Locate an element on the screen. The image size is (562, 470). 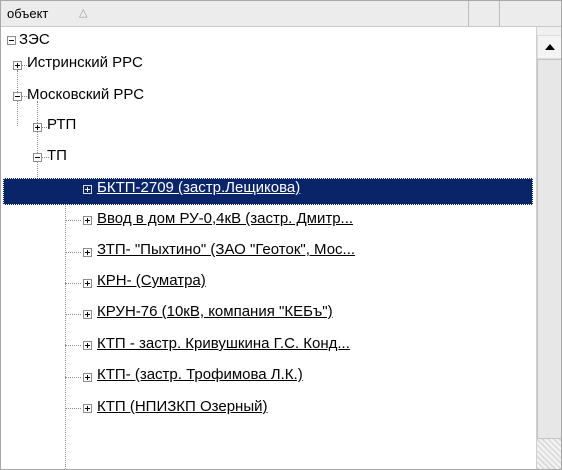
tree-node-root: ЗЭС is located at coordinates (34, 40).